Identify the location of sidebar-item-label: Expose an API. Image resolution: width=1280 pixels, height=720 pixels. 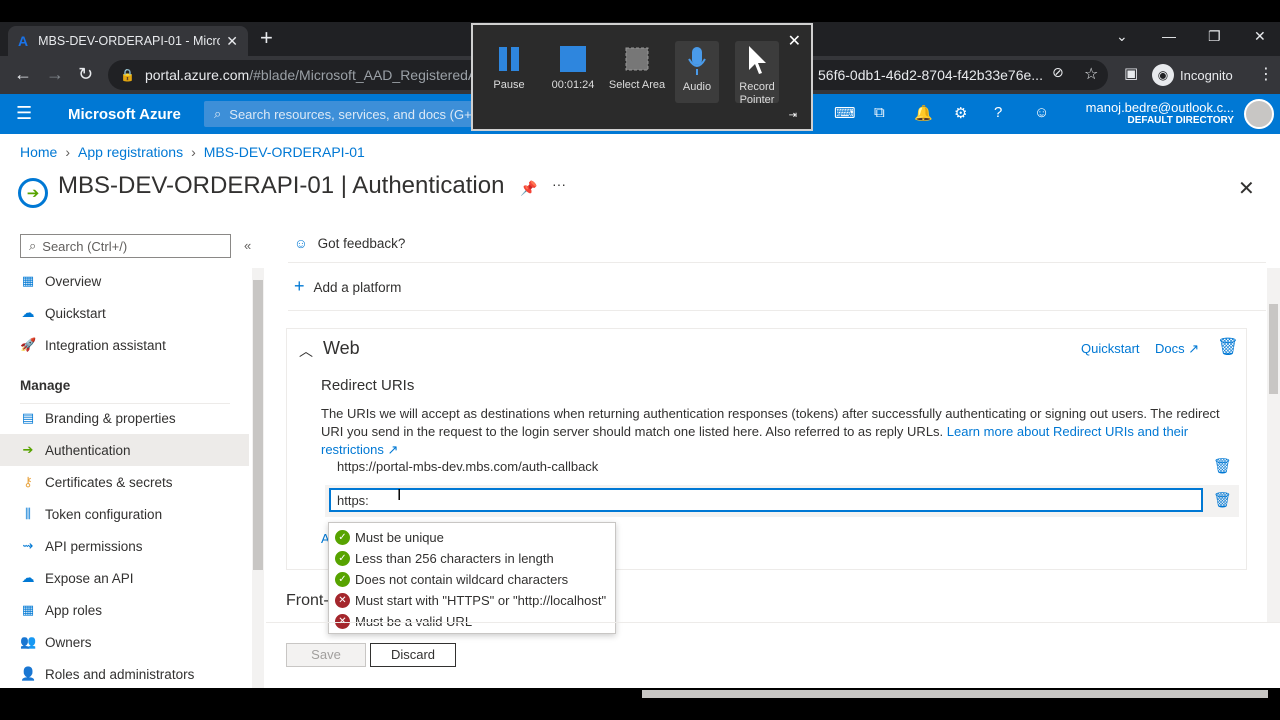
(89, 578).